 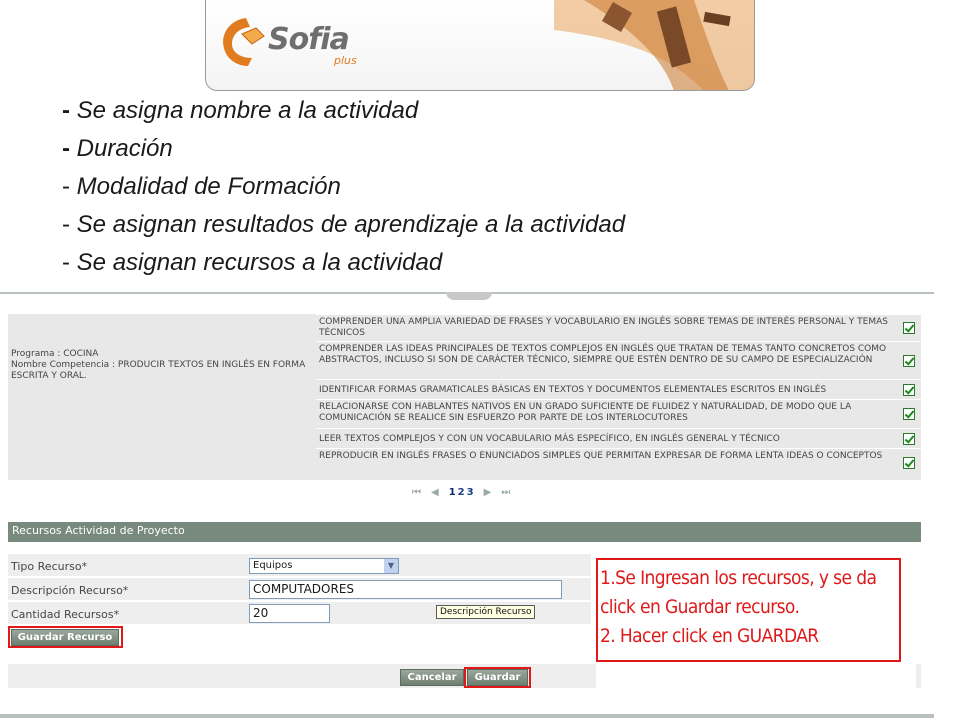 I want to click on pager: ⏮ ◀ 1 2 3 ▶ ⏭, so click(x=461, y=492).